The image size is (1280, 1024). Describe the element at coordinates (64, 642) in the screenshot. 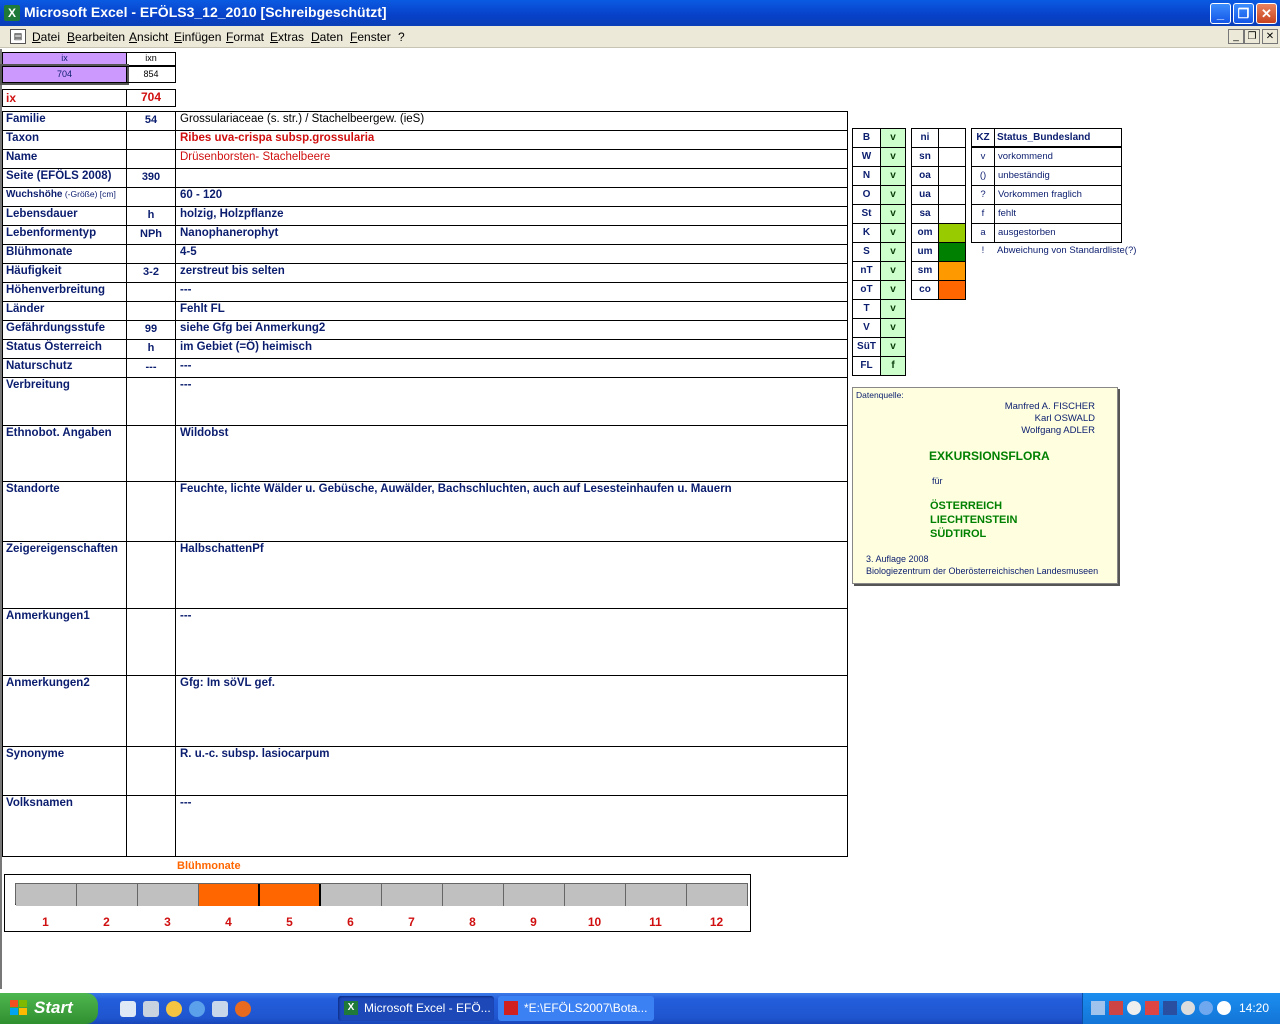

I see `row-label: Anmerkungen1` at that location.